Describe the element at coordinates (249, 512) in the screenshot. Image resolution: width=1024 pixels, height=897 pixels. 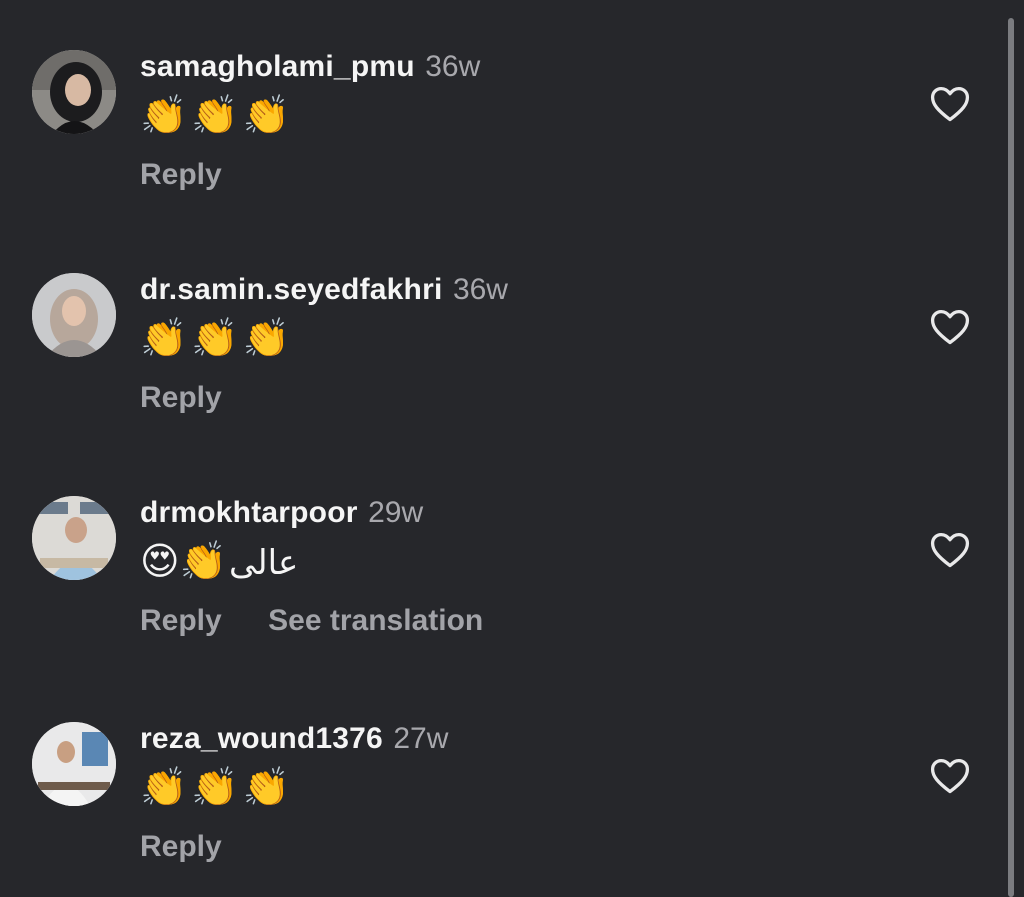
I see `username-link: drmokhtarpoor` at that location.